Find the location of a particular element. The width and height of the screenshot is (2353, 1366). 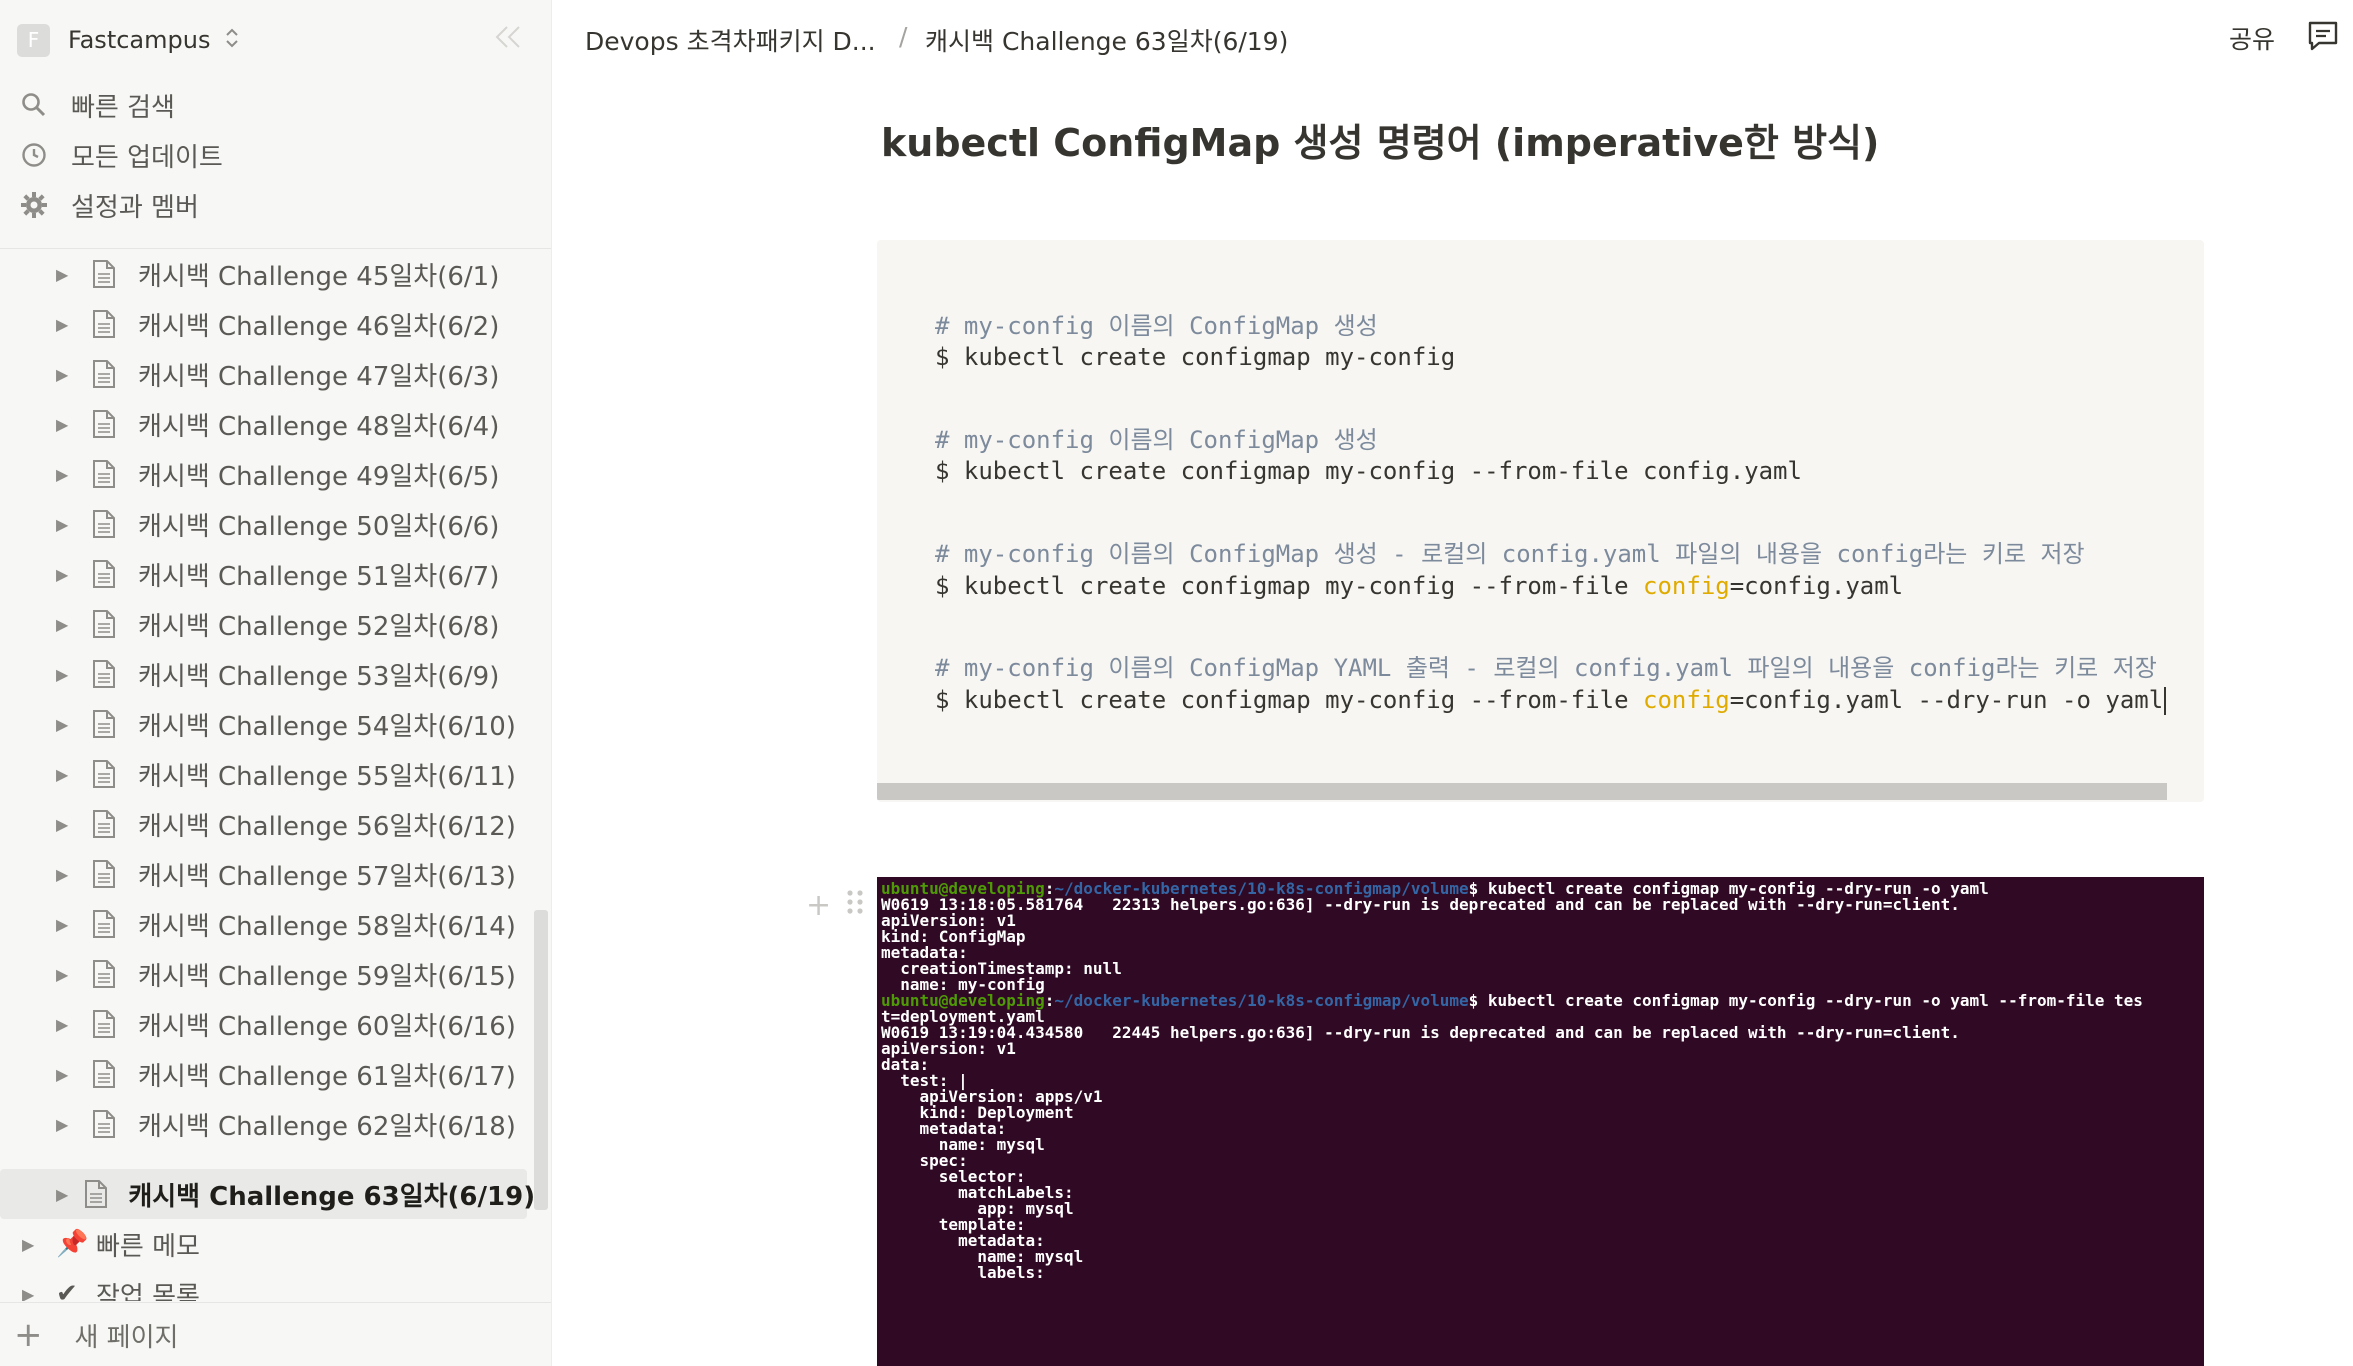

page-item: ▶ 캐시백 Challenge 52일차(6/8) is located at coordinates (263, 624).